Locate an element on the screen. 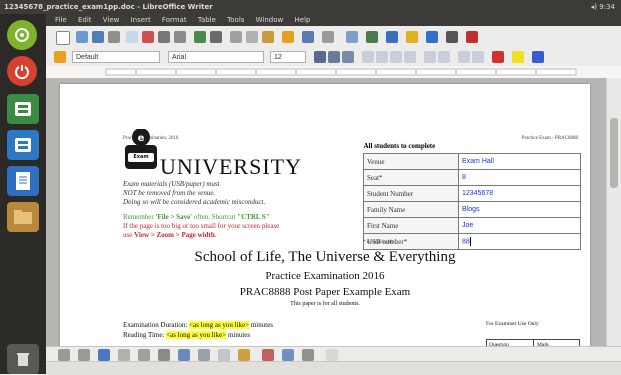 Image resolution: width=621 pixels, height=375 pixels. exam-app-2-icon is located at coordinates (23, 145).